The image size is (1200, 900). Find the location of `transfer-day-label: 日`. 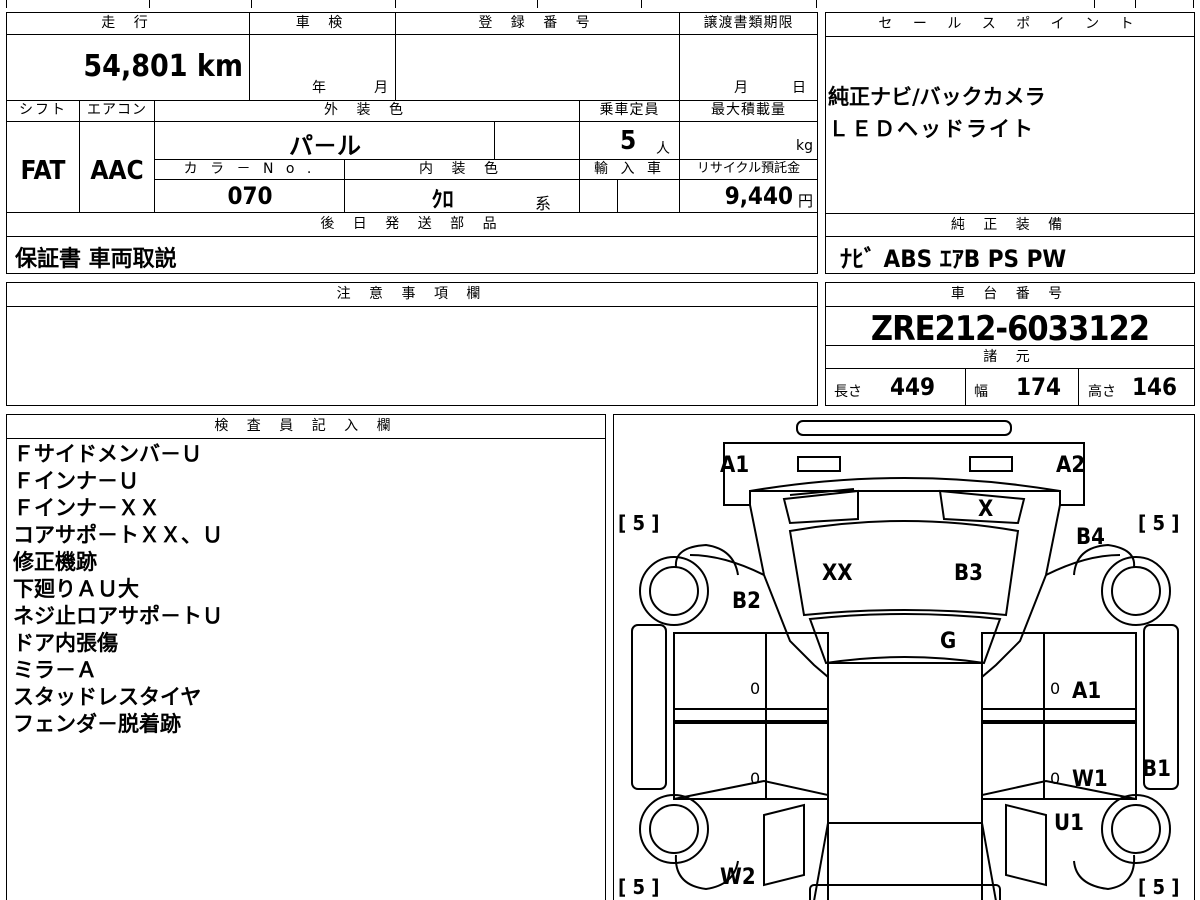

transfer-day-label: 日 is located at coordinates (799, 88).